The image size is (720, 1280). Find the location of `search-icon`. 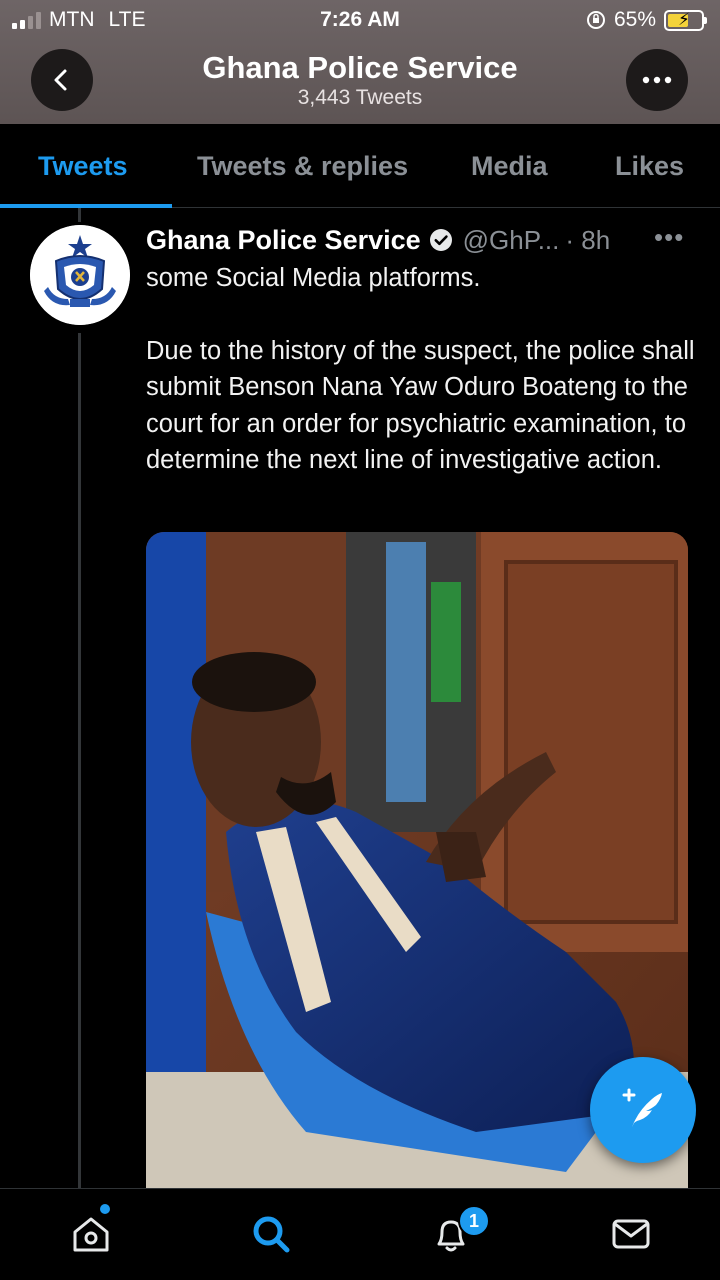

search-icon is located at coordinates (271, 1234).